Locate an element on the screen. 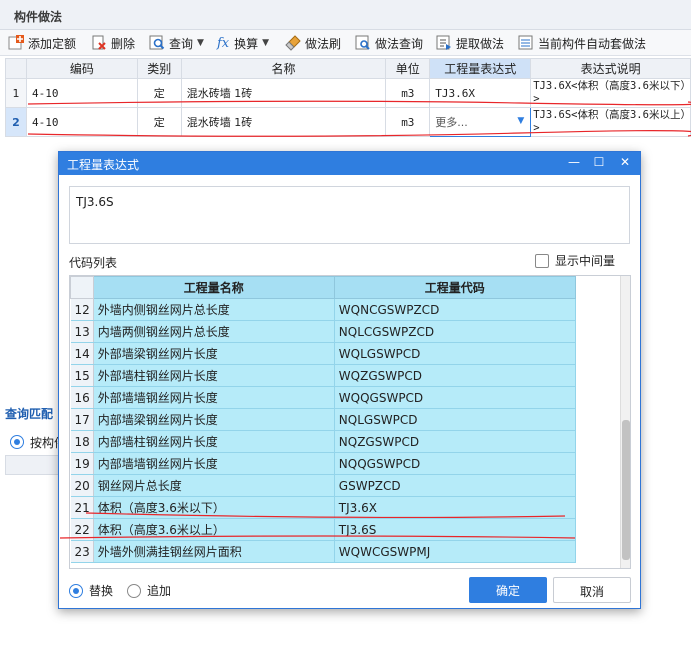  code-table-row: 23 外墙外侧满挂钢丝网片面积 WQWCGSWPMJ is located at coordinates (323, 551).